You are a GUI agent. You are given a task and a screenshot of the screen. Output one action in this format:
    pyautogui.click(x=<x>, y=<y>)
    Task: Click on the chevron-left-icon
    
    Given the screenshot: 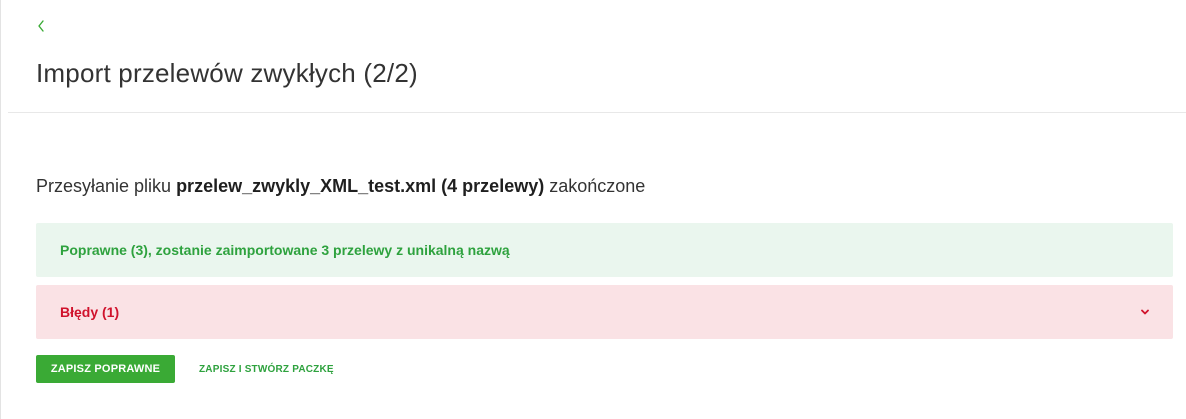 What is the action you would take?
    pyautogui.click(x=41, y=26)
    